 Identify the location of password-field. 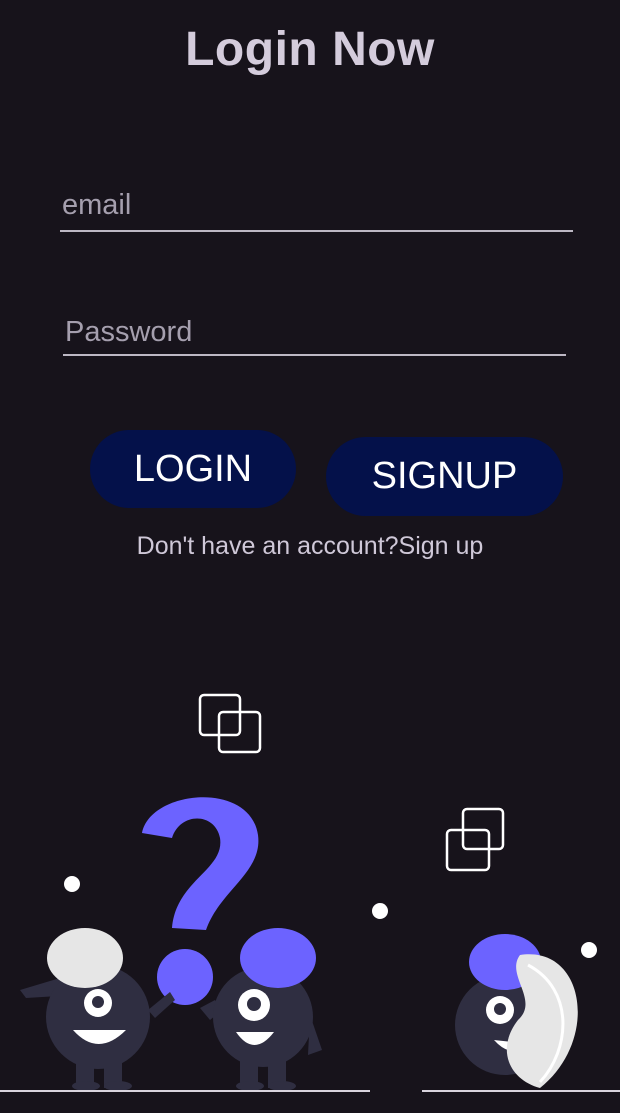
(314, 333).